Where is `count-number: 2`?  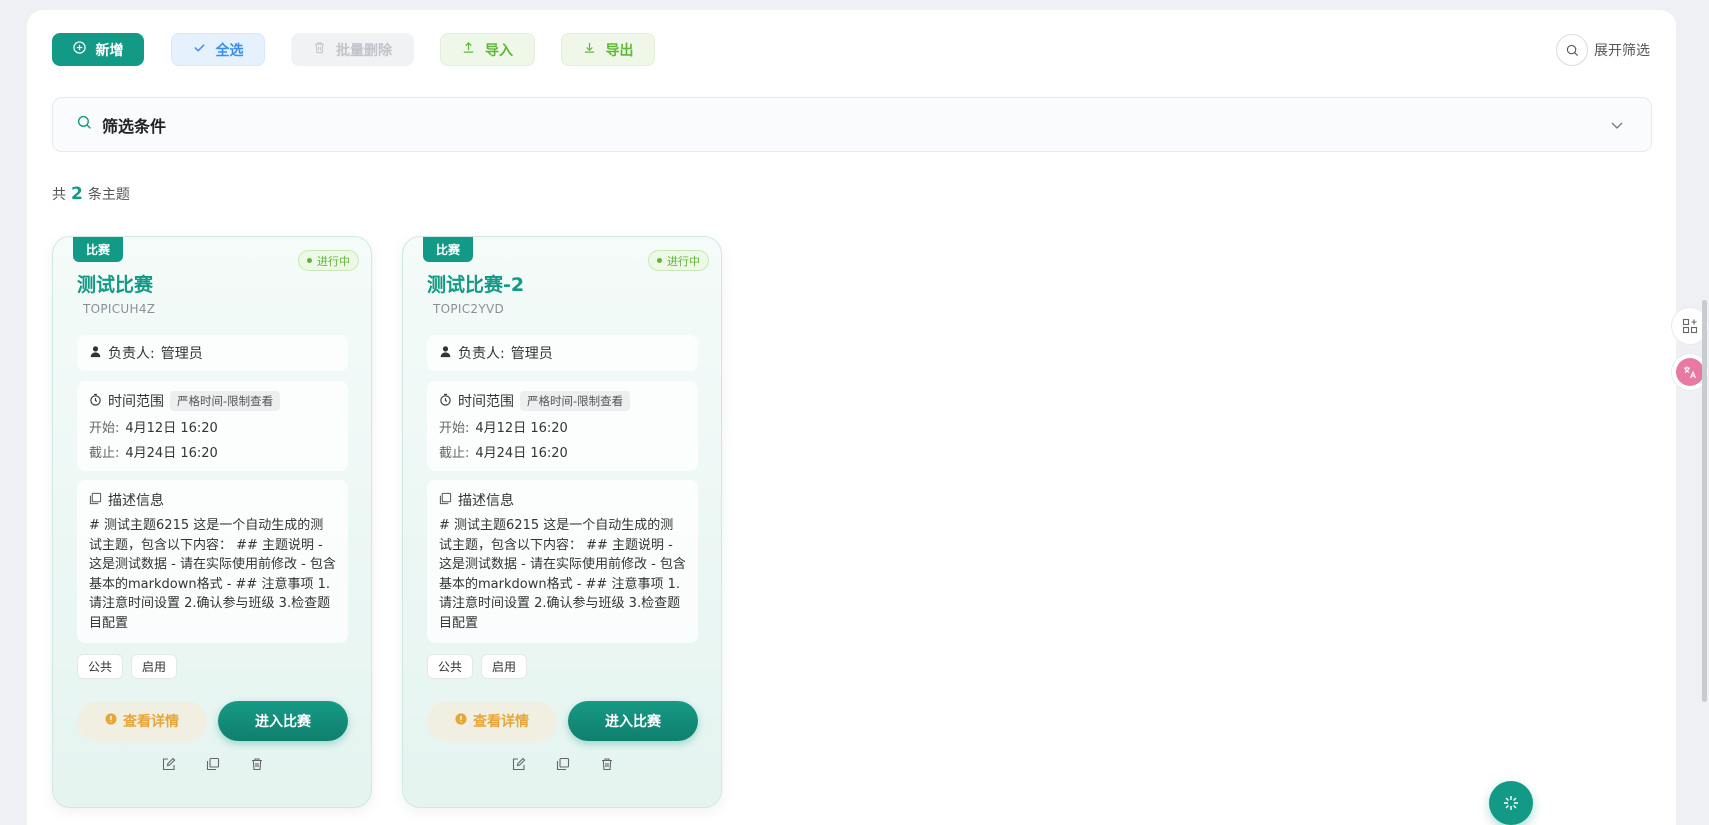
count-number: 2 is located at coordinates (77, 194).